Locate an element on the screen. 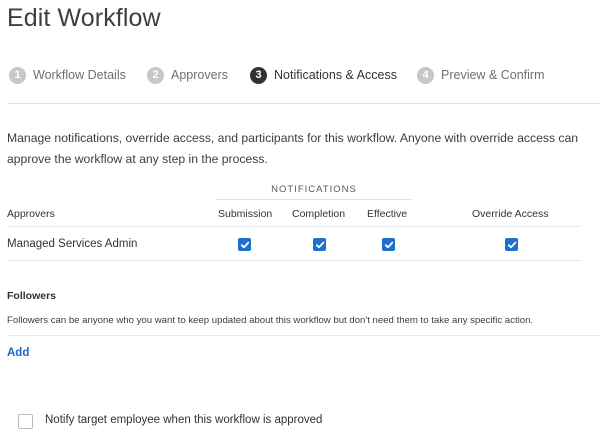 Image resolution: width=612 pixels, height=438 pixels. step-number: 1 is located at coordinates (17, 75).